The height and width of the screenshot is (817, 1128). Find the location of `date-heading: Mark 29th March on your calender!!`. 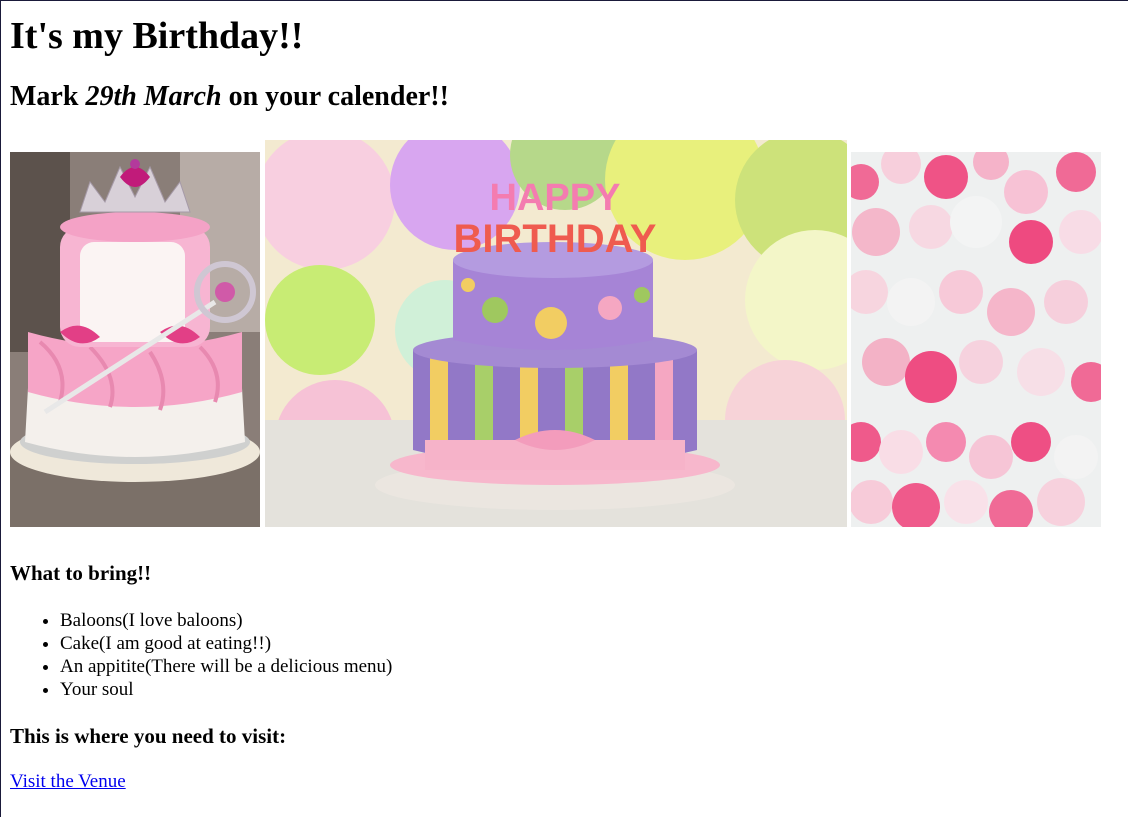

date-heading: Mark 29th March on your calender!! is located at coordinates (569, 97).